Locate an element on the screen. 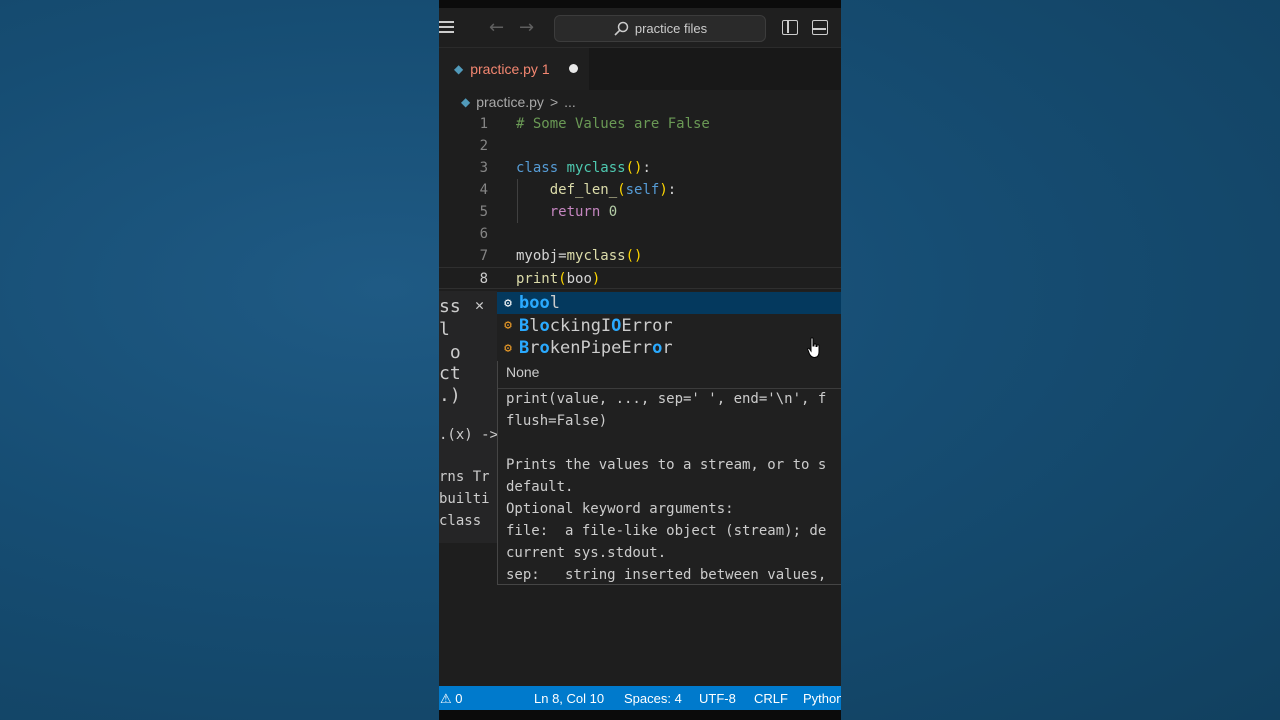 The image size is (1280, 720). problems-count: 0 is located at coordinates (459, 698).